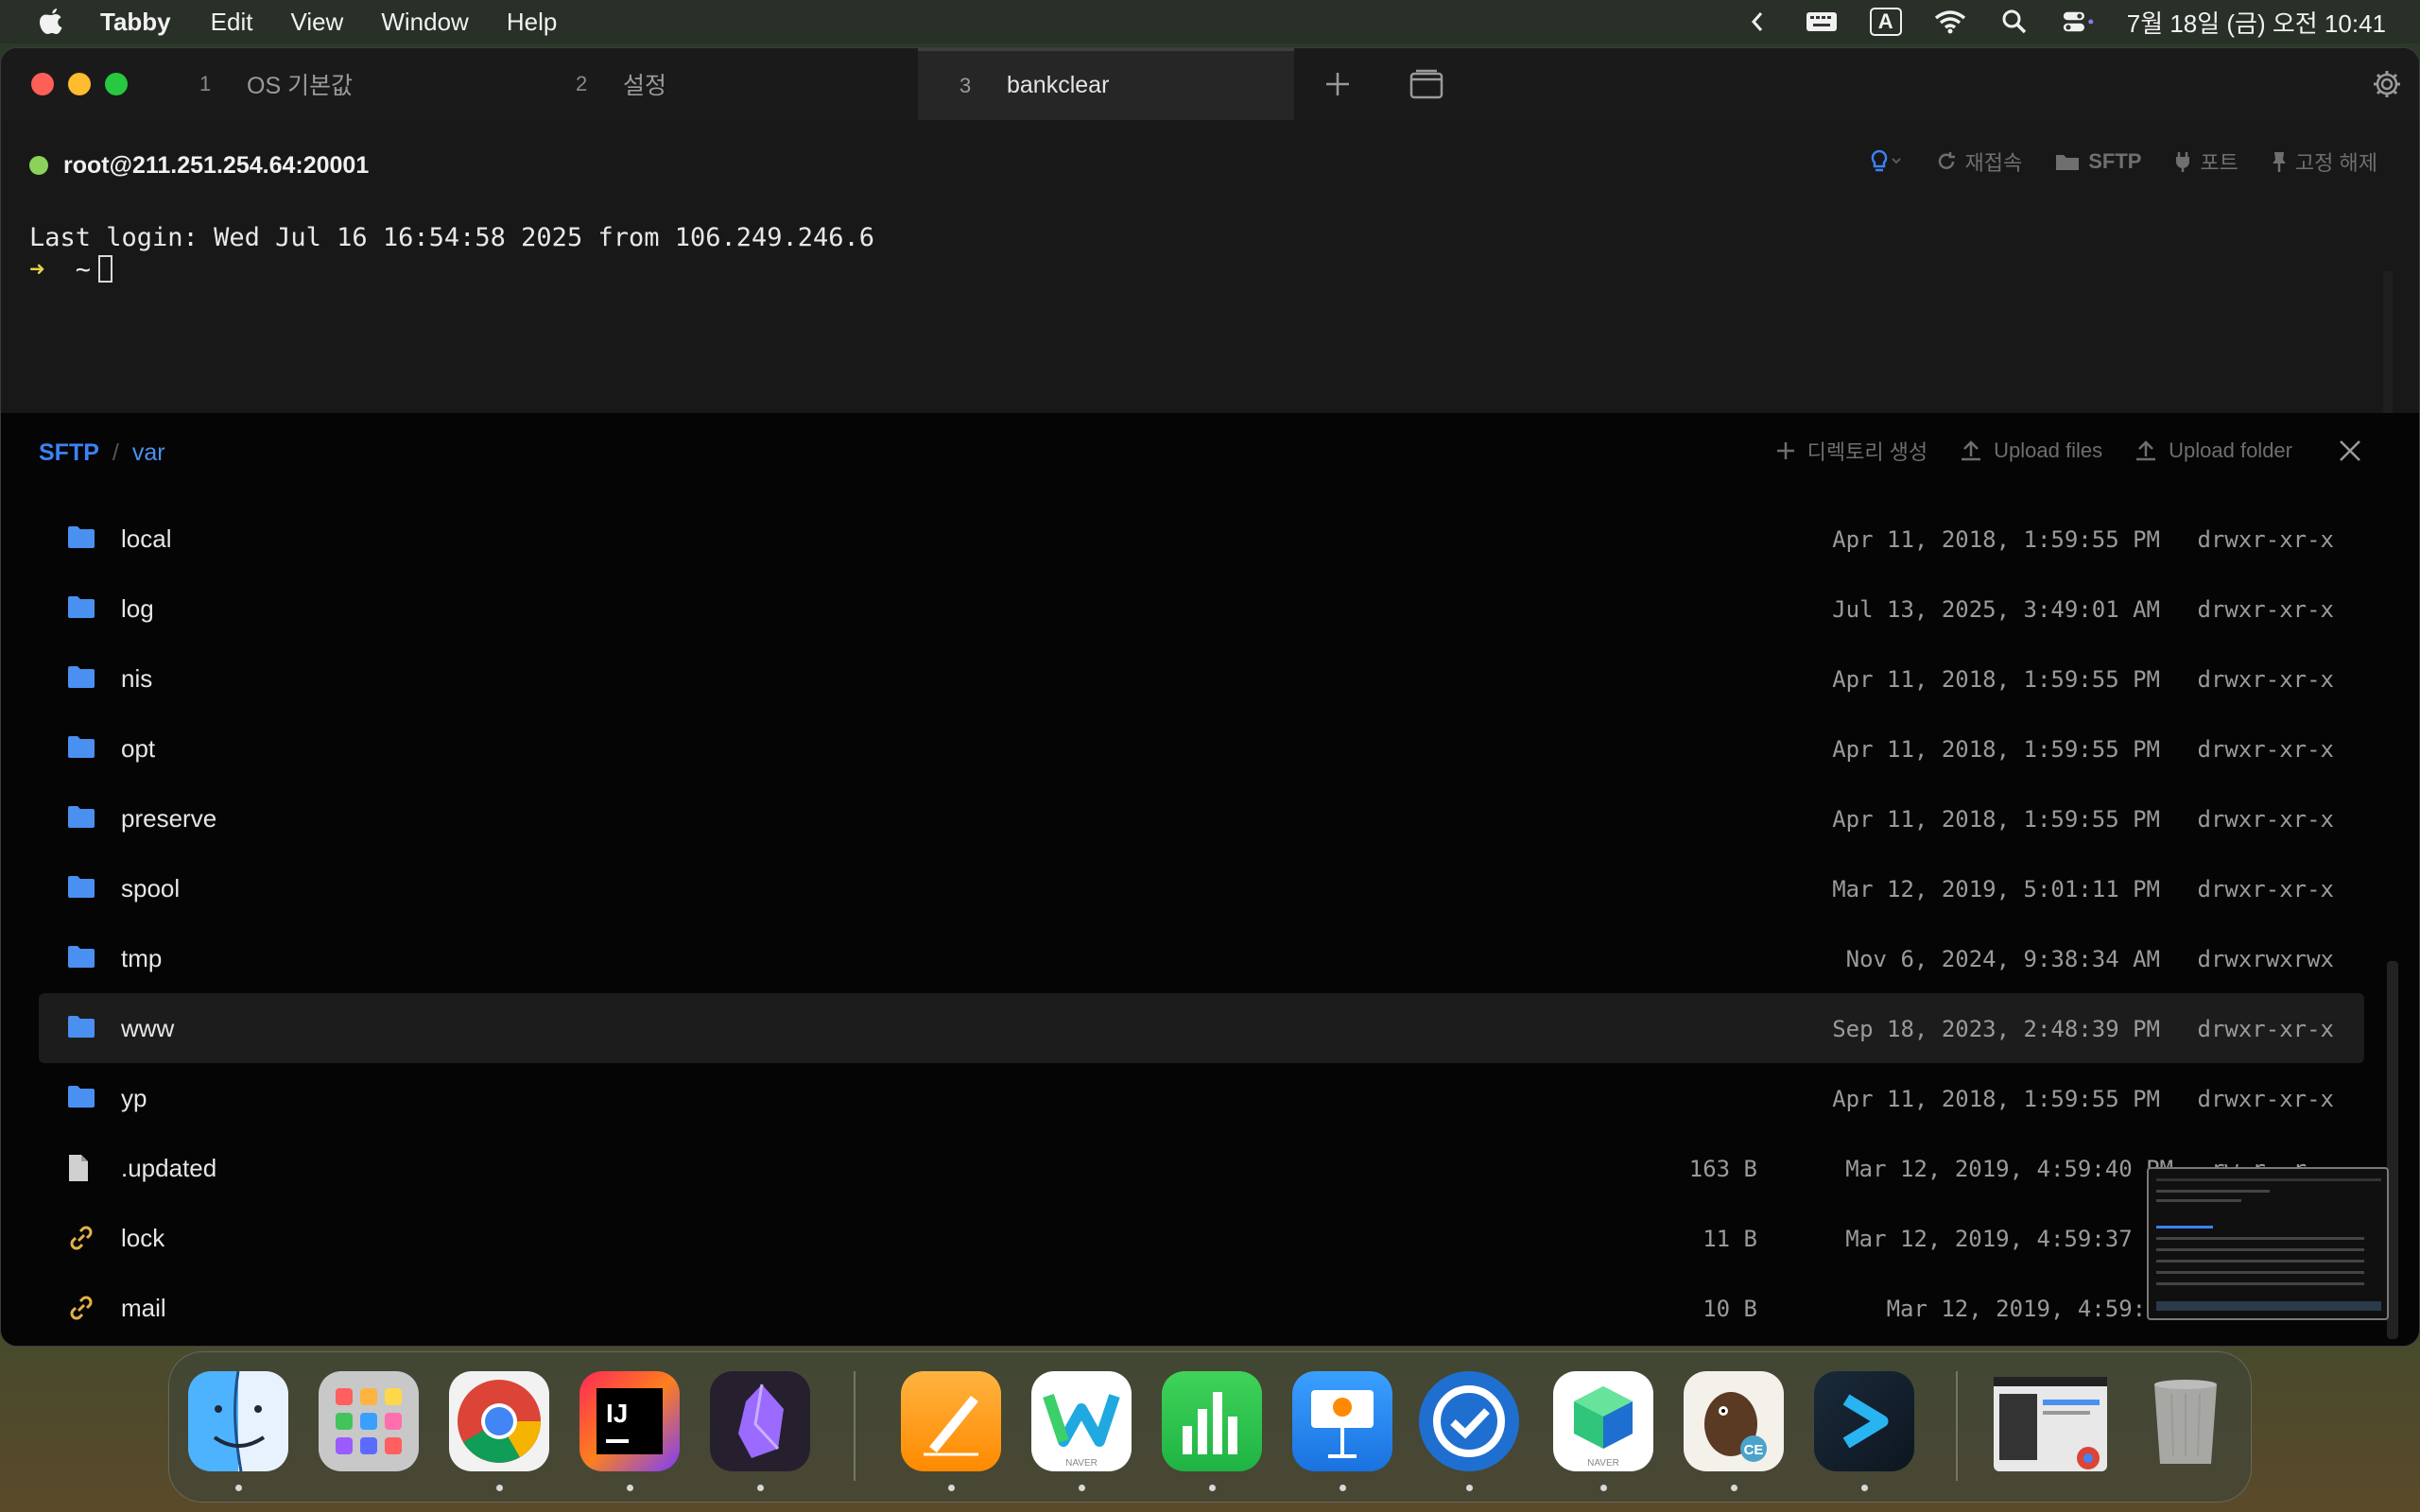 The width and height of the screenshot is (2420, 1512). I want to click on dock-naver-icon: NAVER, so click(1603, 1421).